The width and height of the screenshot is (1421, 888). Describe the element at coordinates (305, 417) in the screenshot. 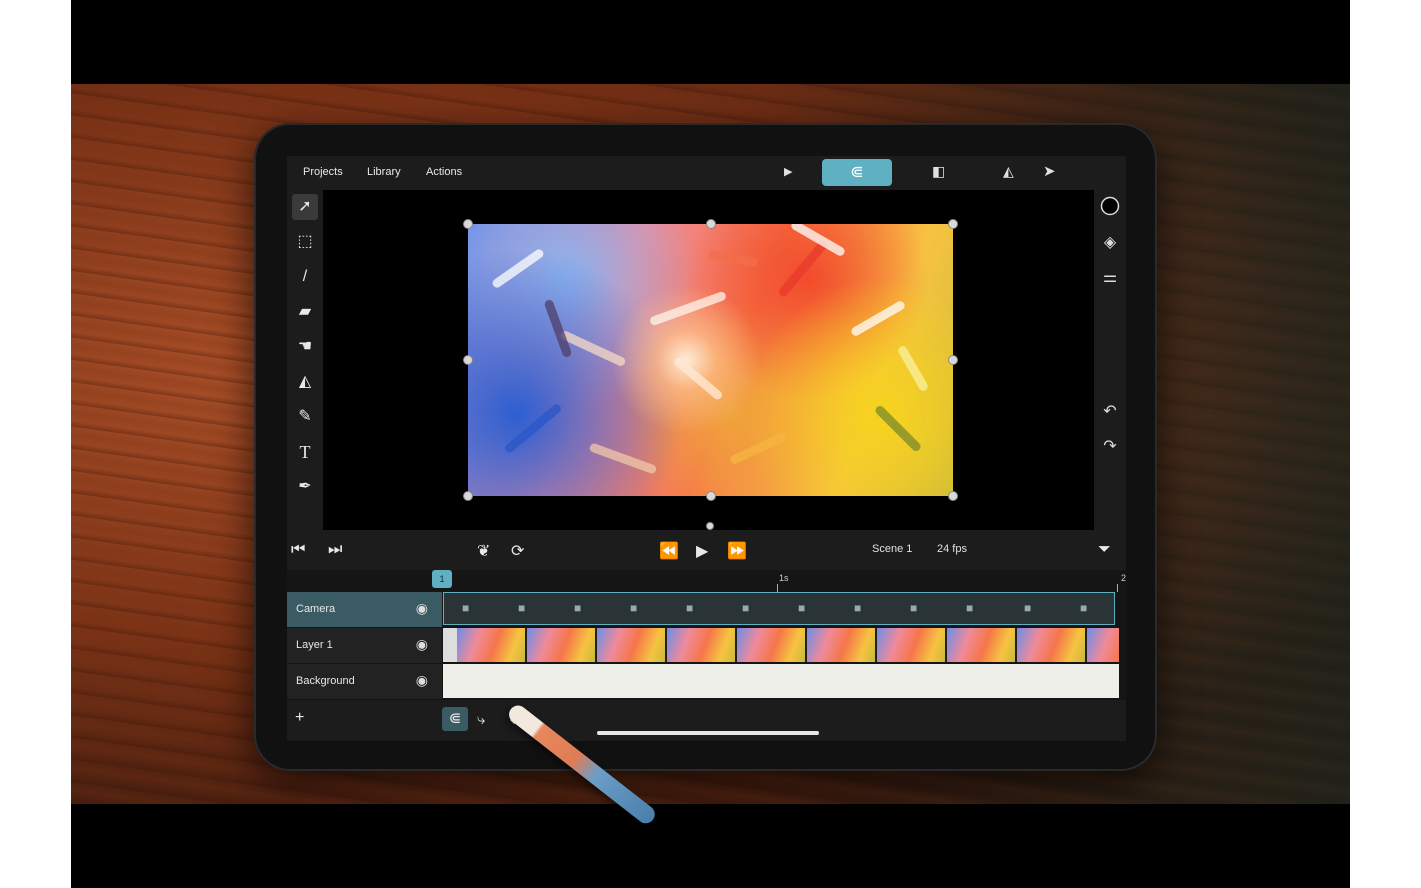

I see `eyedropper-icon: ✎` at that location.